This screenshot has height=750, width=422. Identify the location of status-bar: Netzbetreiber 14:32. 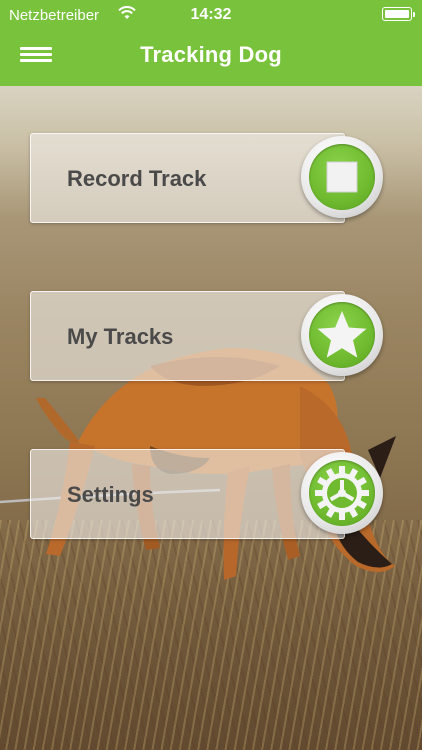
(211, 15).